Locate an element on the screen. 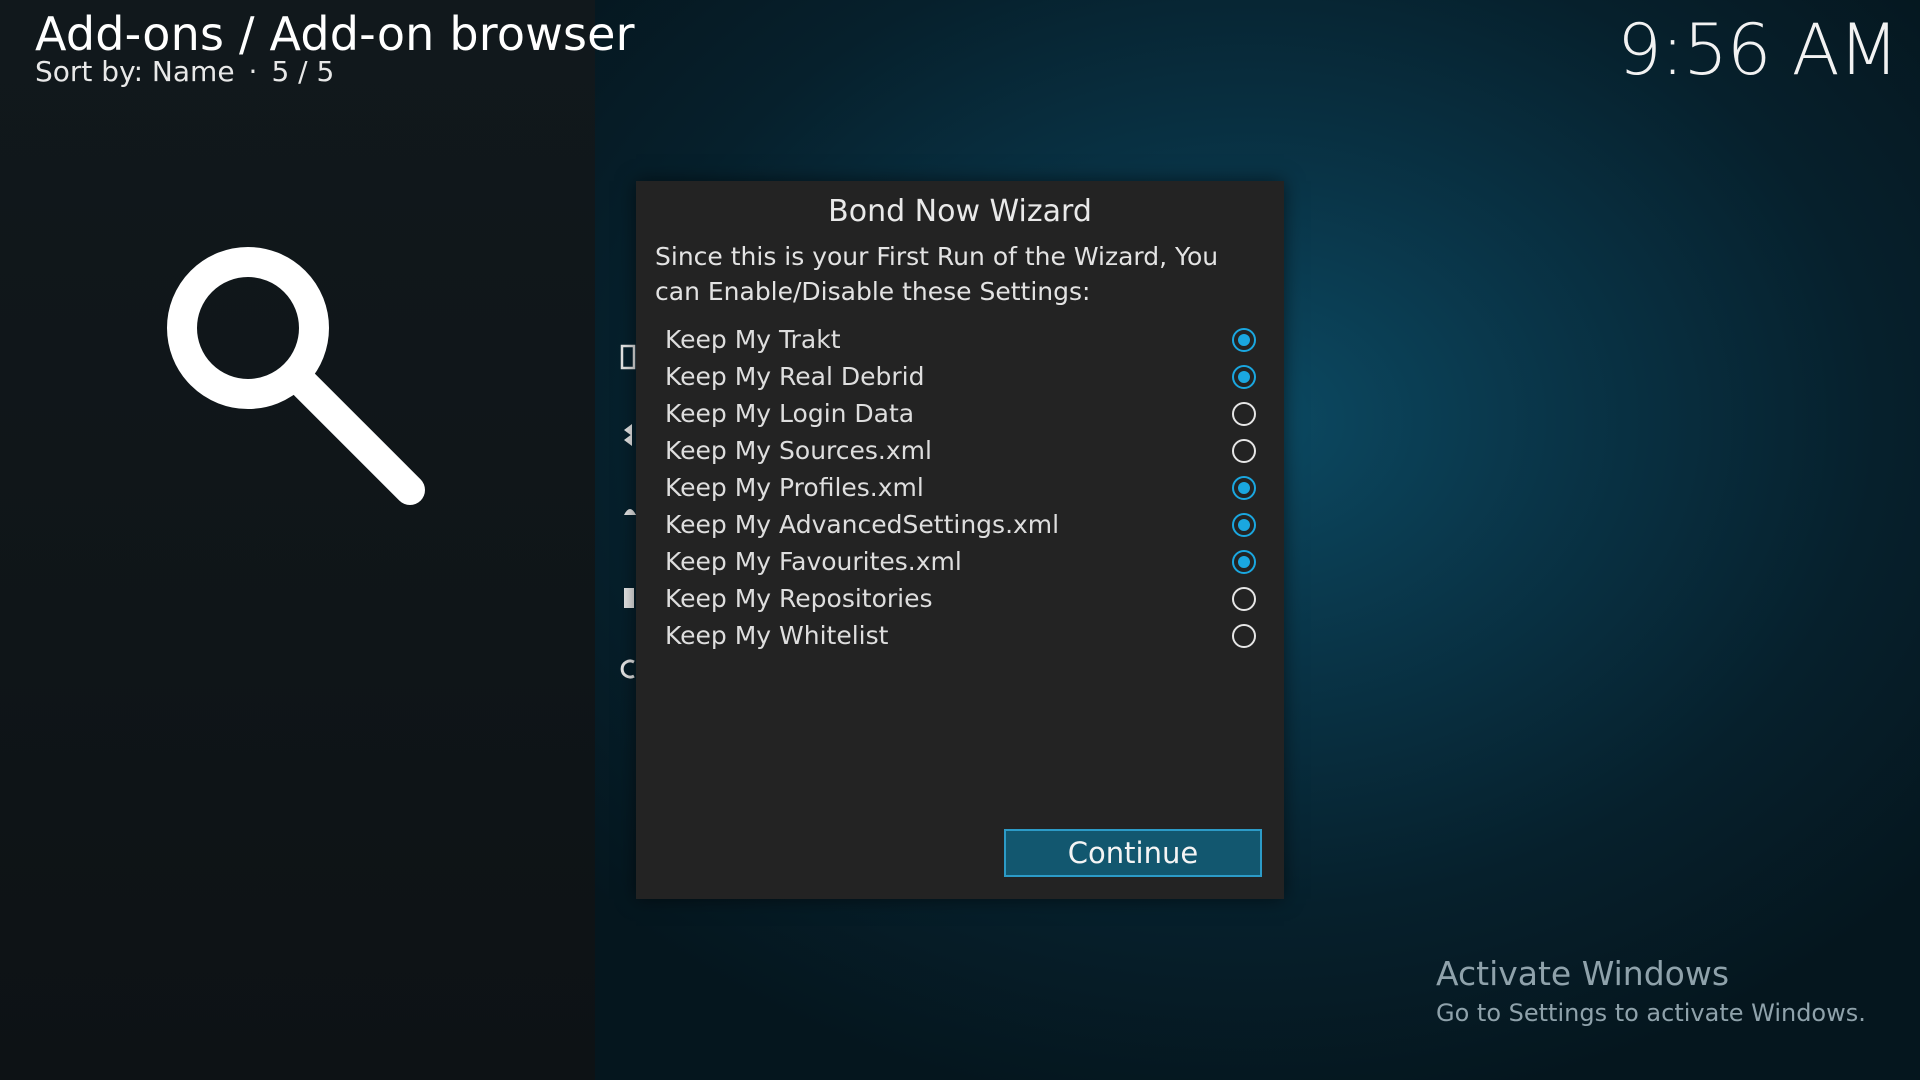  option-keep-advancedsettings: Keep My AdvancedSettings.xml is located at coordinates (960, 524).